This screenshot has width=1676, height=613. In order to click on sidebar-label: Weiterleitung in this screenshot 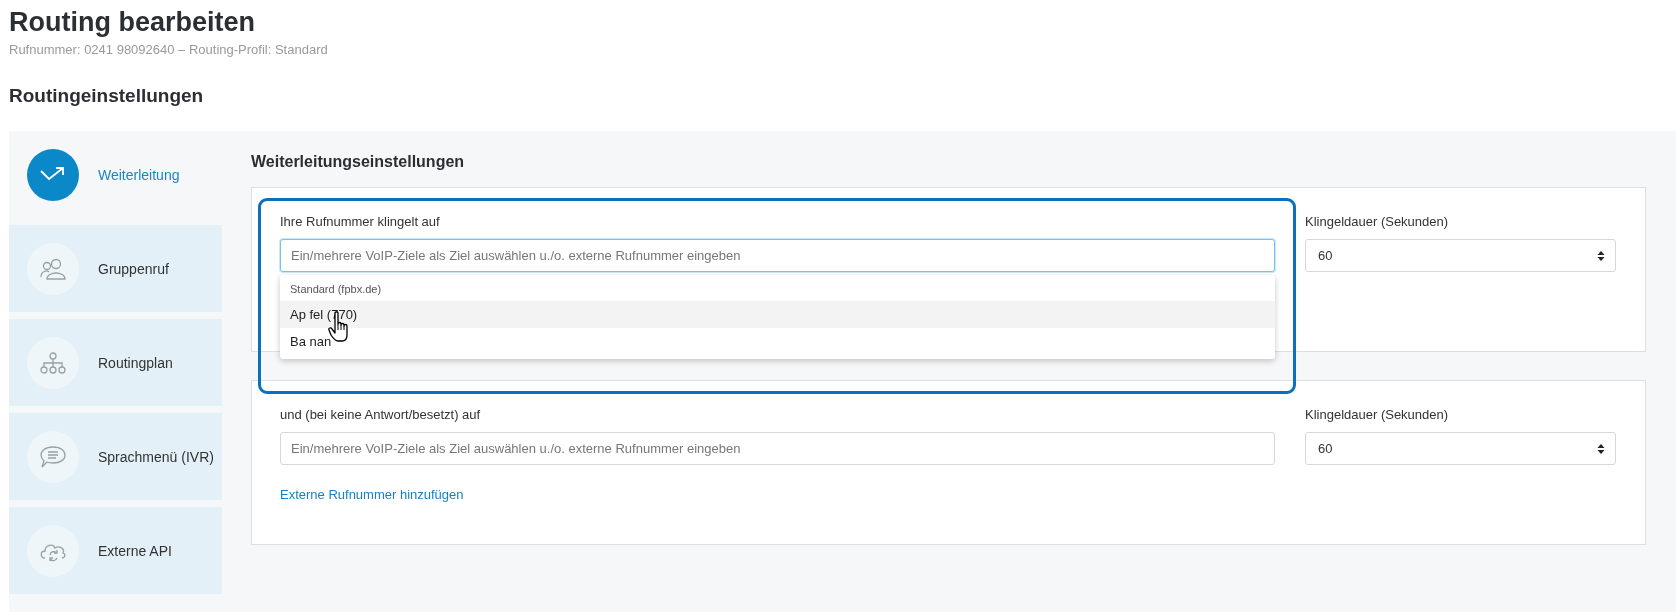, I will do `click(139, 174)`.